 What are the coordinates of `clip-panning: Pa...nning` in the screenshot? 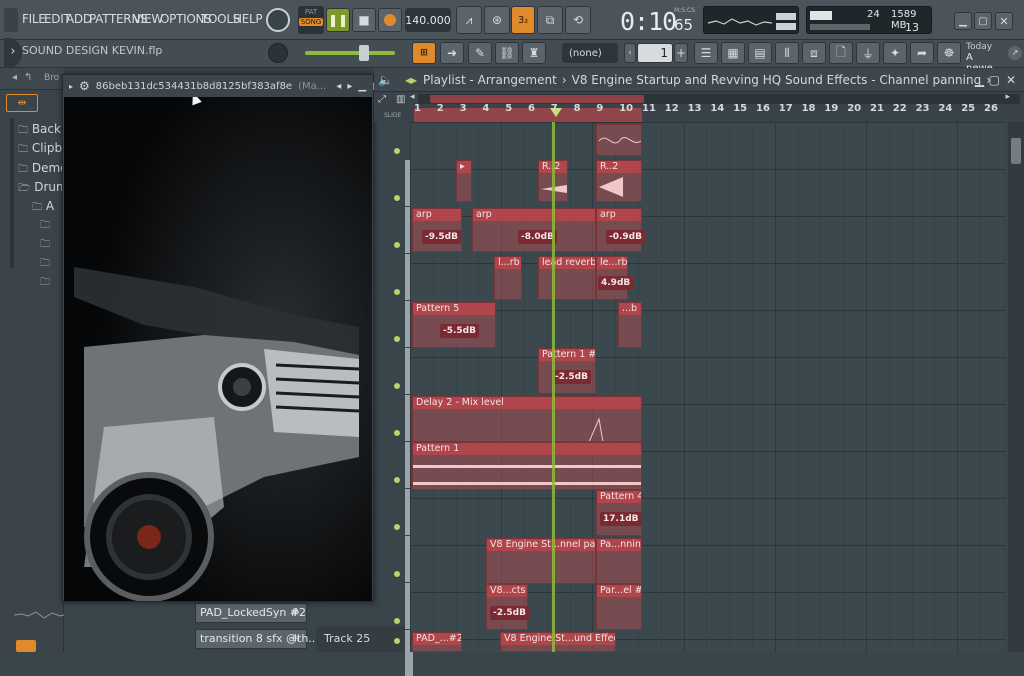 It's located at (619, 561).